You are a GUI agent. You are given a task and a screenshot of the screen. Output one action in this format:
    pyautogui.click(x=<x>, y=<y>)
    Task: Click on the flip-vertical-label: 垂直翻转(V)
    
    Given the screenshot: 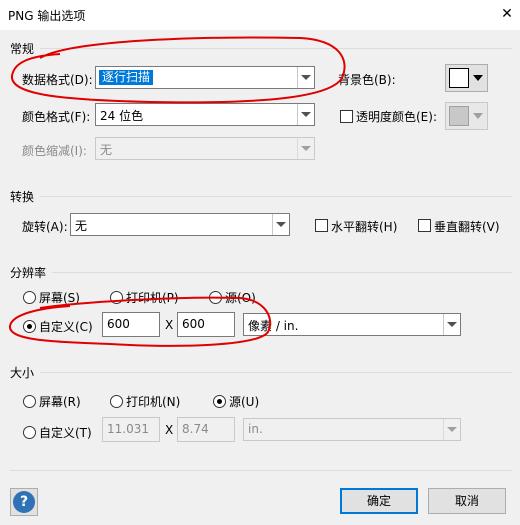 What is the action you would take?
    pyautogui.click(x=467, y=227)
    